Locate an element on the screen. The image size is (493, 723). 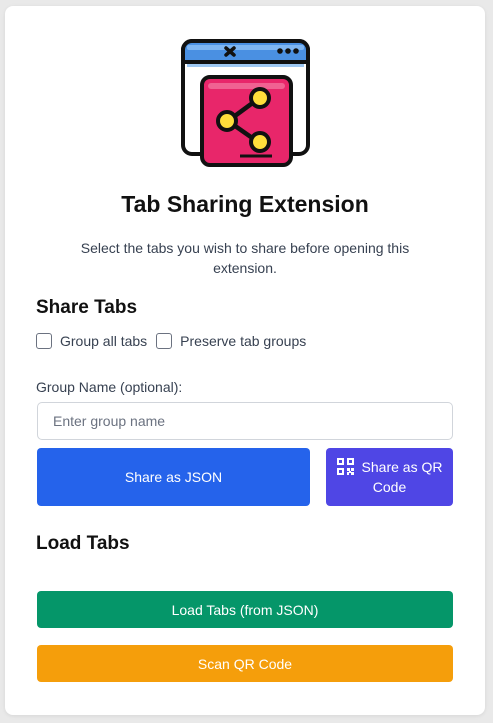
share-as-qr-button: Share as QR Code is located at coordinates (389, 477).